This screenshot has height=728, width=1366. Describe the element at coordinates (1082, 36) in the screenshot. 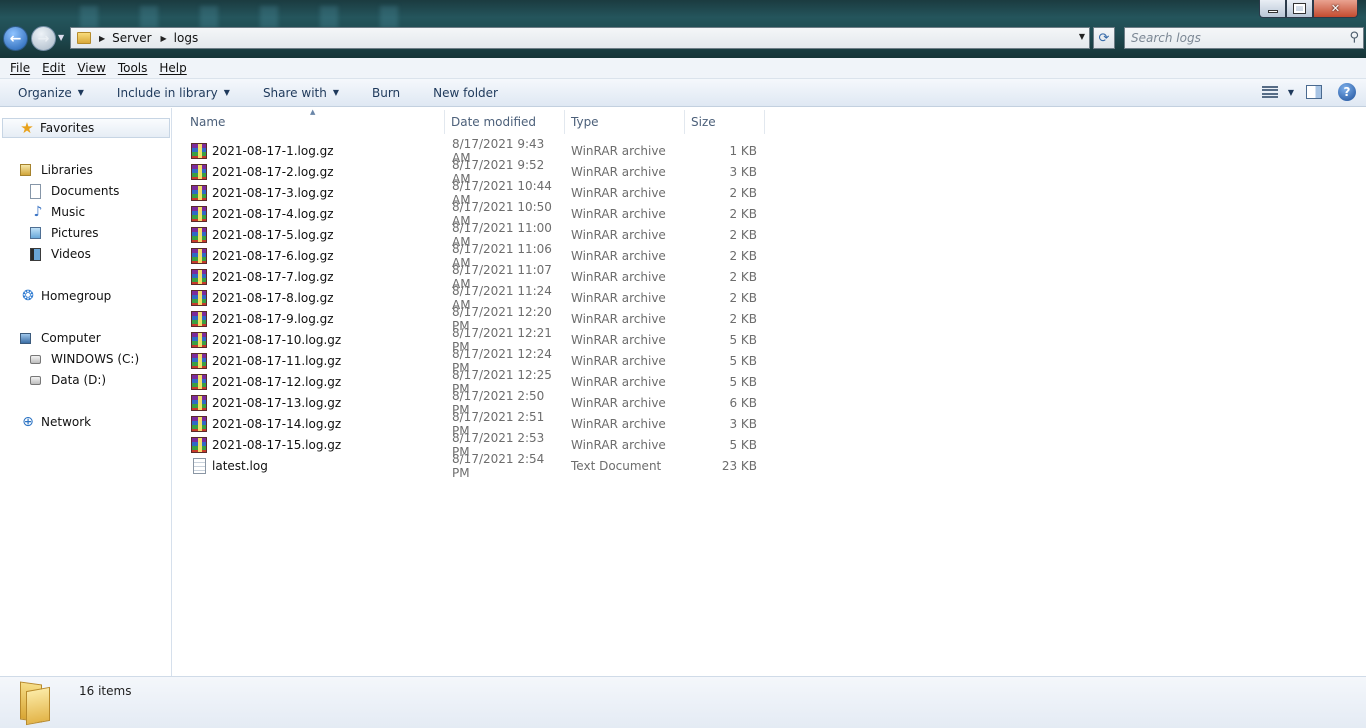

I see `address-history-dropdown-icon: ▼` at that location.